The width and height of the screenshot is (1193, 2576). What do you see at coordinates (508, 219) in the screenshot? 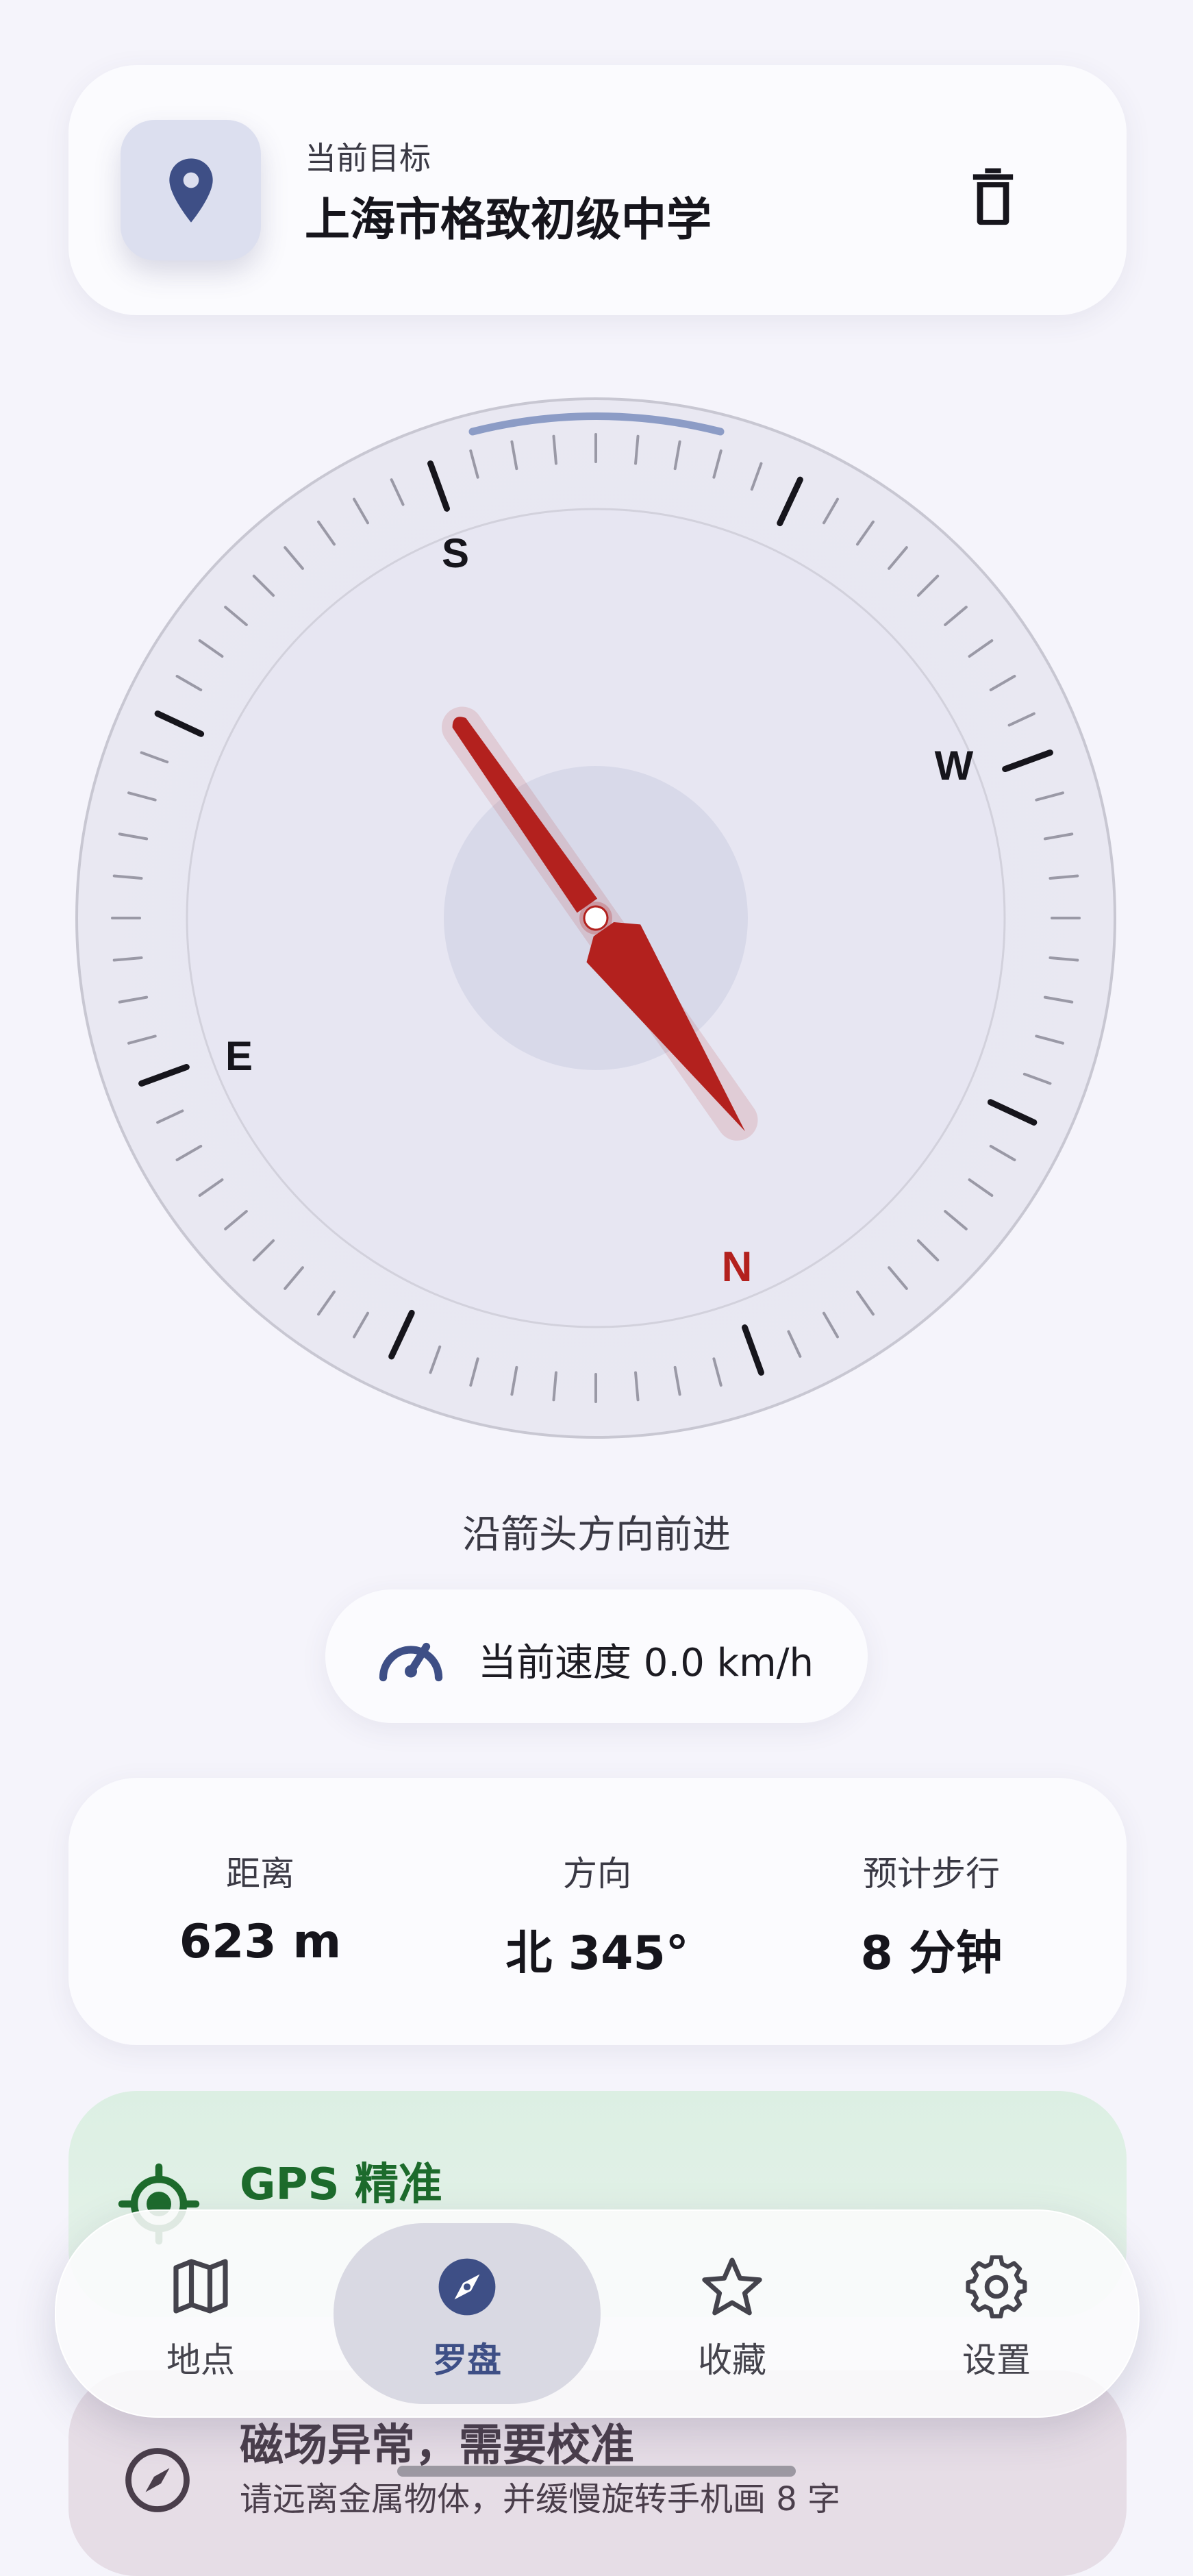
I see `target-name: 上海市格致初级中学` at bounding box center [508, 219].